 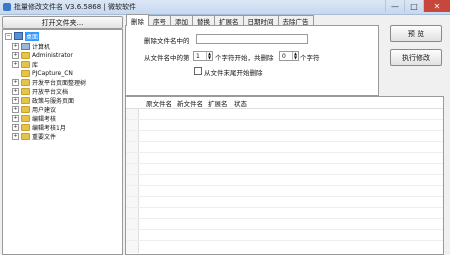 What do you see at coordinates (49, 128) in the screenshot?
I see `tree-item-label: 编辑考核1月` at bounding box center [49, 128].